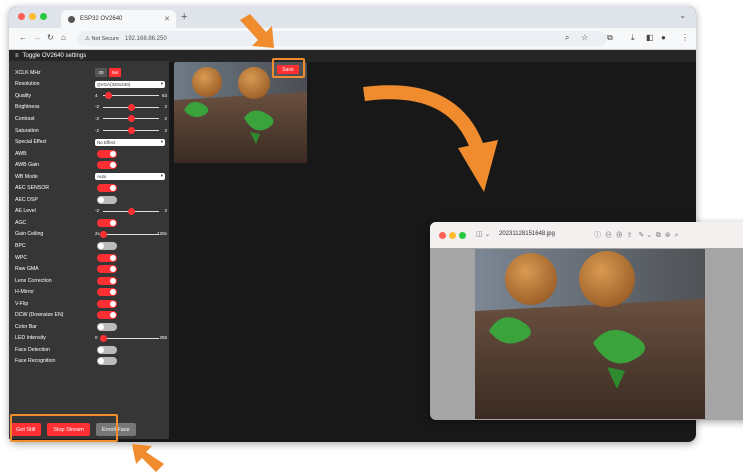  What do you see at coordinates (25, 211) in the screenshot?
I see `ae-level-label: AE Level` at bounding box center [25, 211].